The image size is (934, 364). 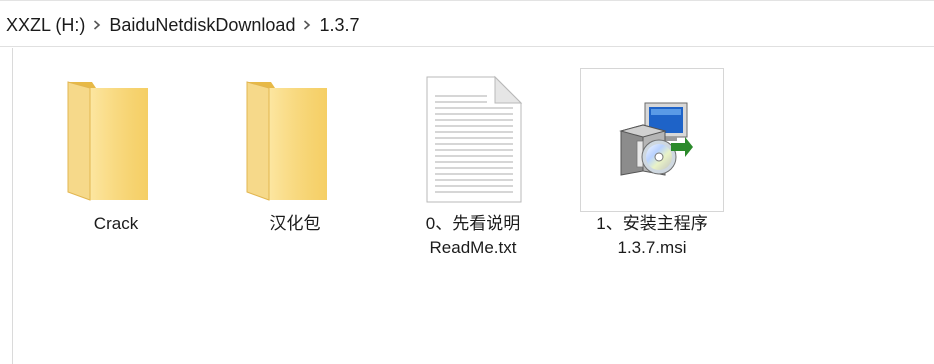 What do you see at coordinates (295, 223) in the screenshot?
I see `file-name: 汉化包` at bounding box center [295, 223].